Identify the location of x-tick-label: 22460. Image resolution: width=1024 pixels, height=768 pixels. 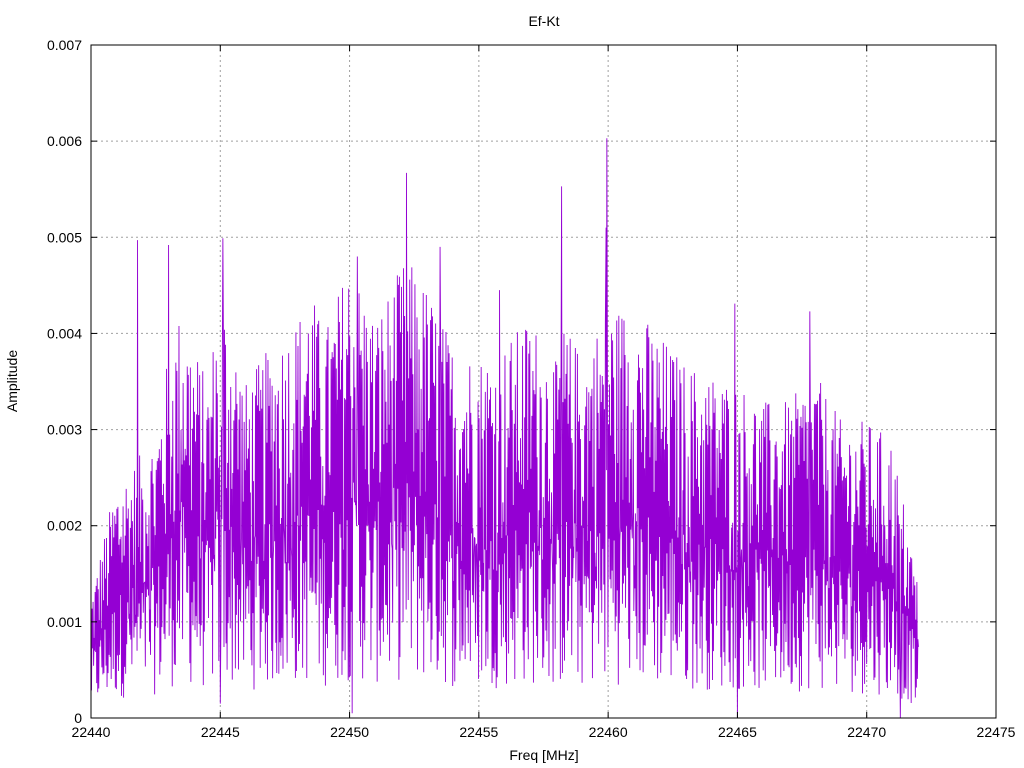
(608, 732).